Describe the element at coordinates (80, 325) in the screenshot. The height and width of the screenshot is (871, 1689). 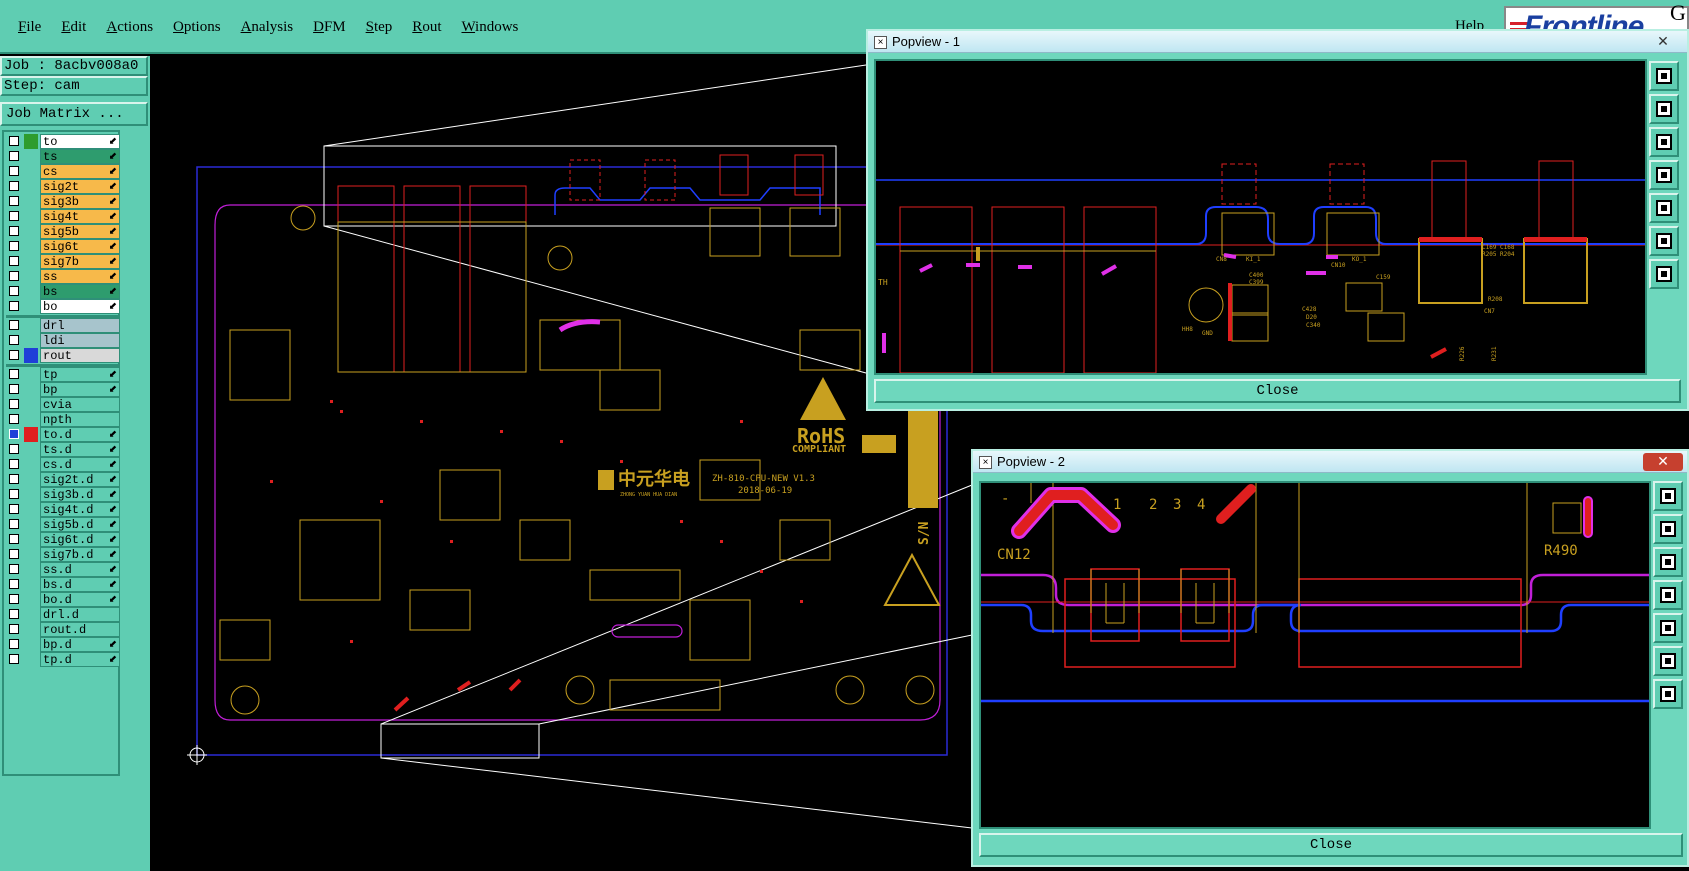
I see `layer-name: drl` at that location.